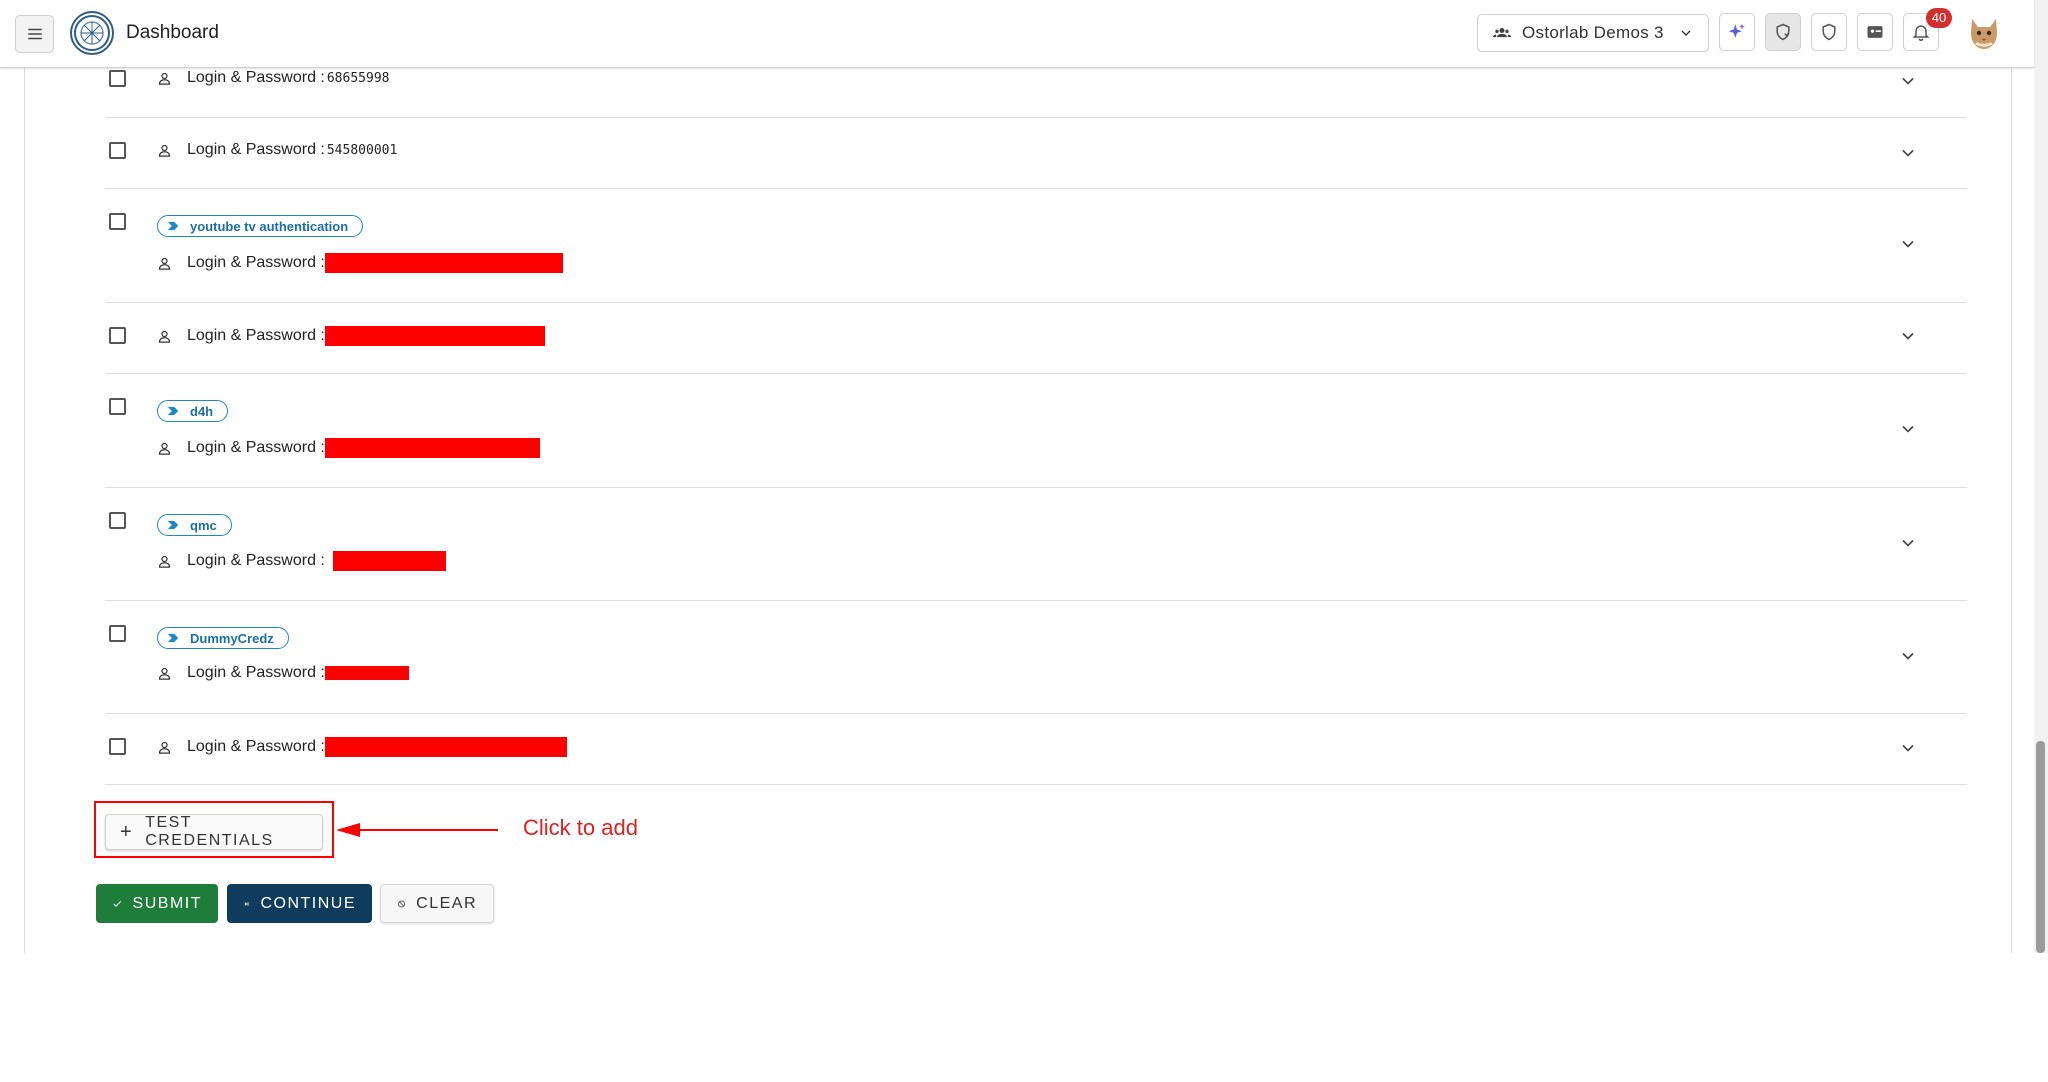 Image resolution: width=2048 pixels, height=1082 pixels. I want to click on clear-button: CLEAR, so click(437, 903).